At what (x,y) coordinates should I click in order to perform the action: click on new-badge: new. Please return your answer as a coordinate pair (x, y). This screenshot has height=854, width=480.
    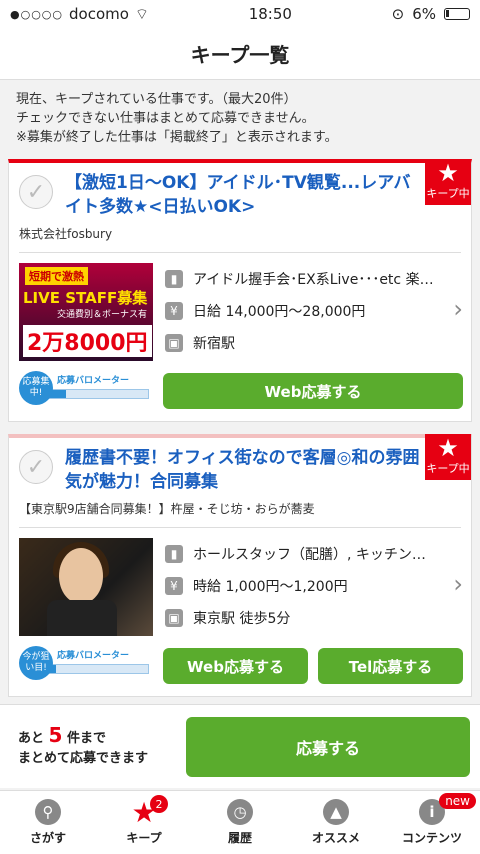
    Looking at the image, I should click on (457, 801).